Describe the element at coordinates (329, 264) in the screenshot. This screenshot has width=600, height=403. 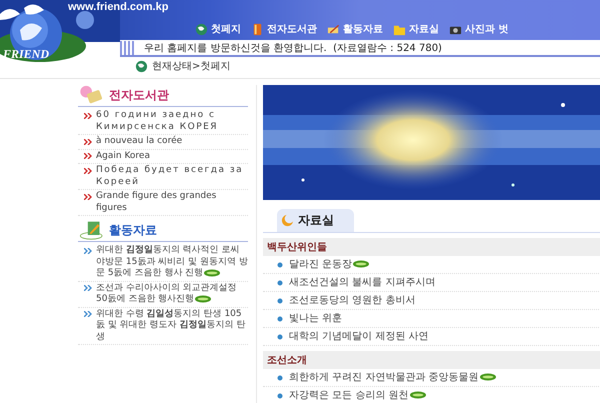
I see `article-link: 달라진 운동장` at that location.